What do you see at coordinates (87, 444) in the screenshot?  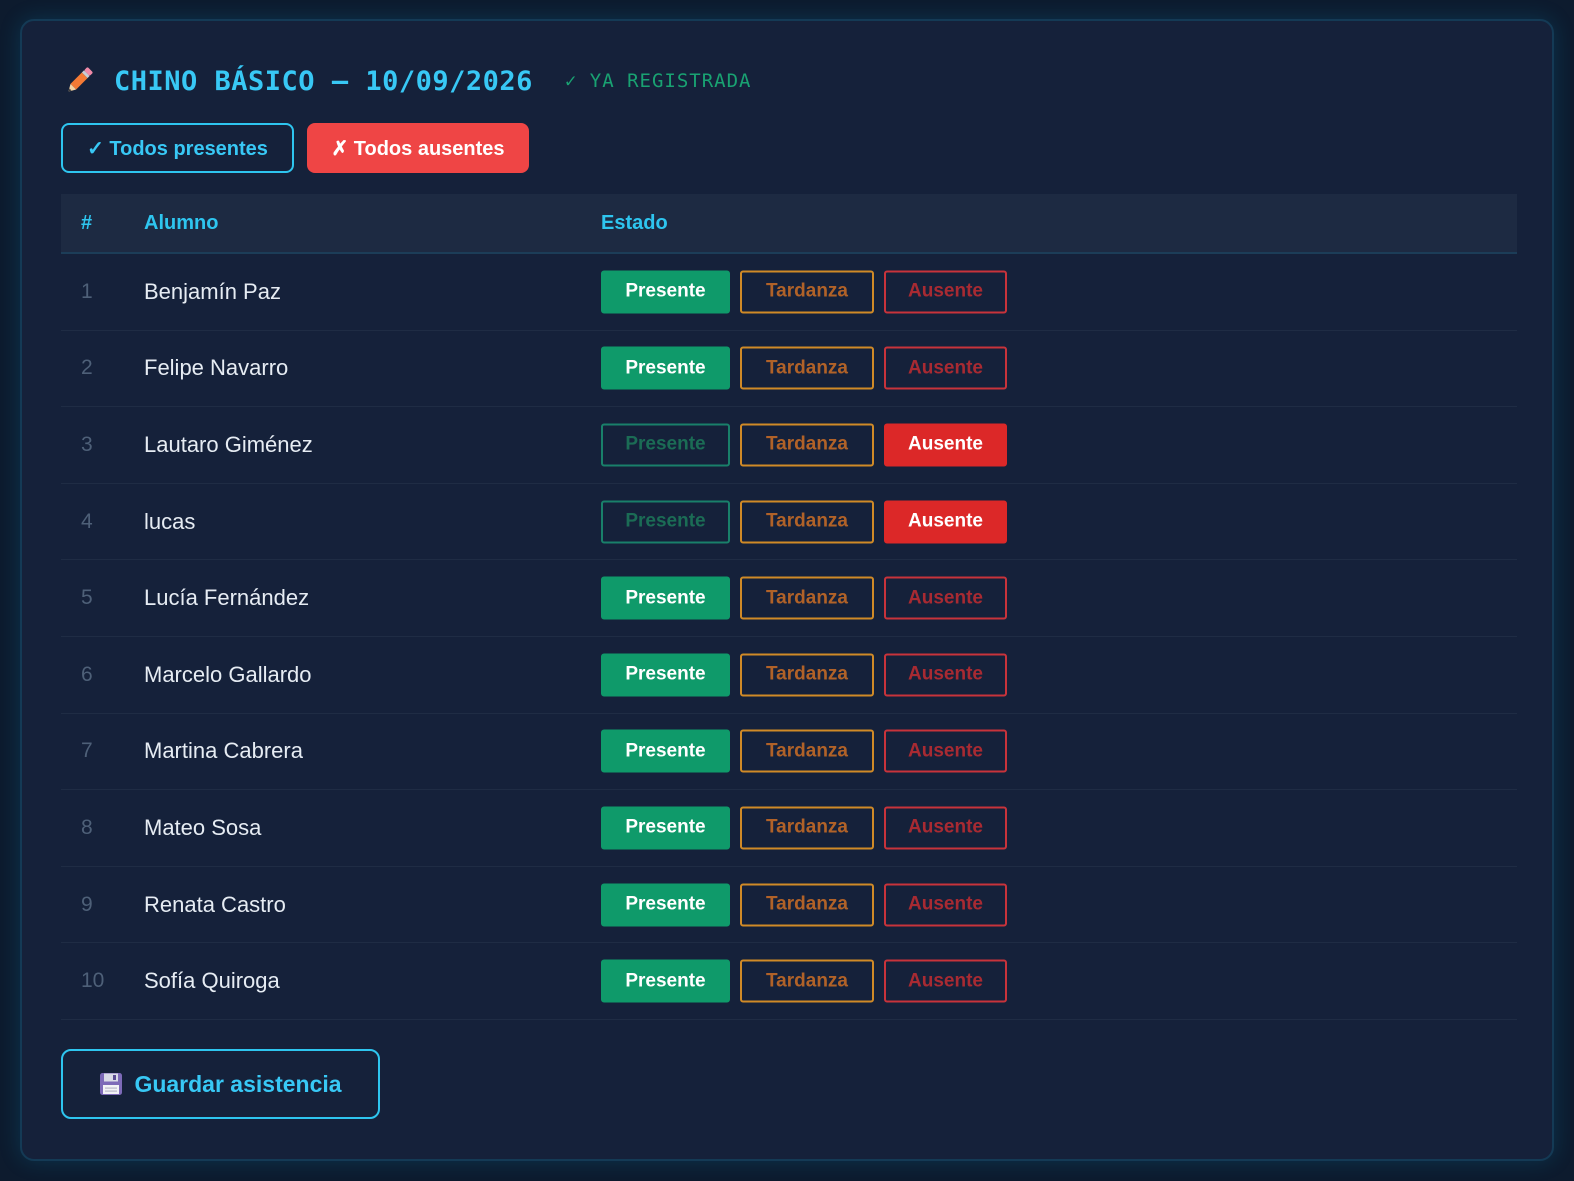 I see `row-number: 3` at bounding box center [87, 444].